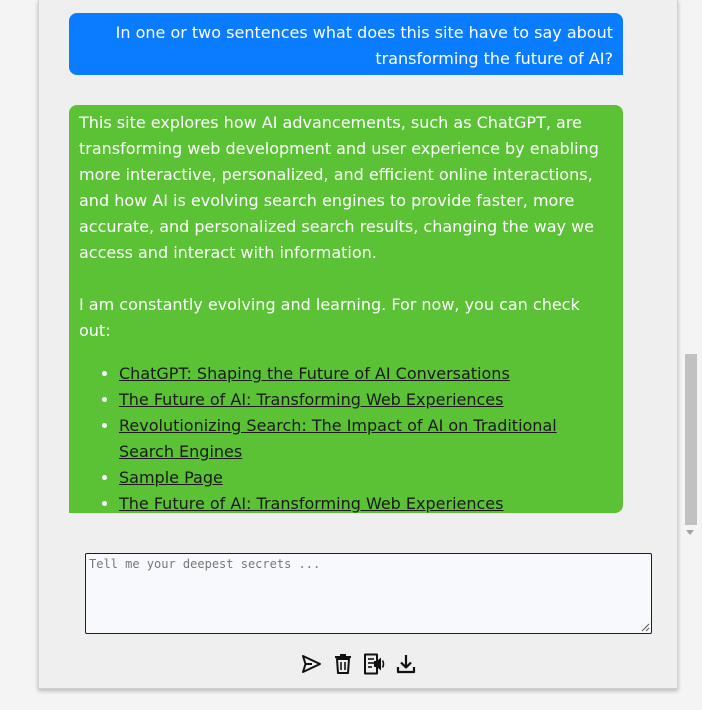  I want to click on chat-input, so click(368, 593).